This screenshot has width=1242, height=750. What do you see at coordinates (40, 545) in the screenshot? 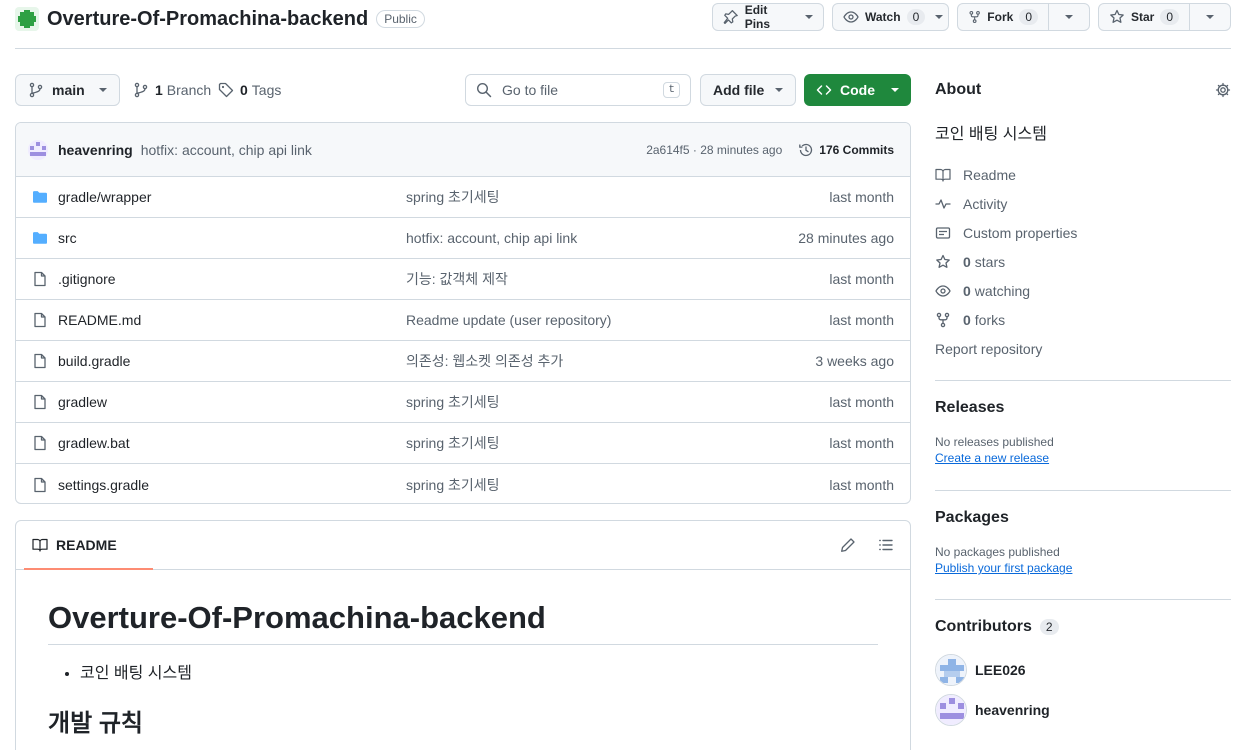
I see `book-icon` at bounding box center [40, 545].